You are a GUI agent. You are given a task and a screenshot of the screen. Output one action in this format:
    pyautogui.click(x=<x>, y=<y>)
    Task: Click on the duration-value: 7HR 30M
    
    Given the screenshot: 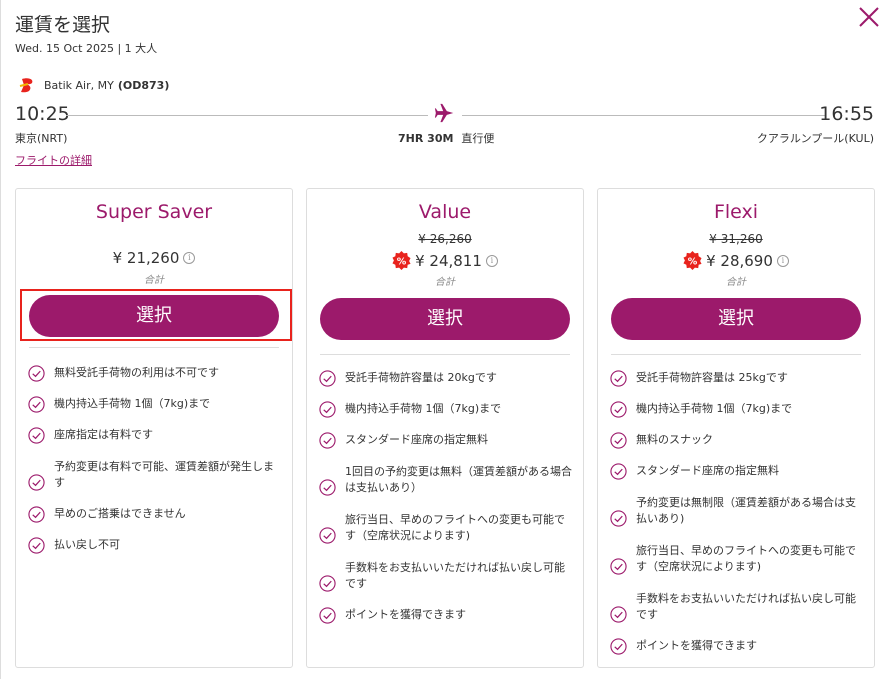 What is the action you would take?
    pyautogui.click(x=426, y=138)
    